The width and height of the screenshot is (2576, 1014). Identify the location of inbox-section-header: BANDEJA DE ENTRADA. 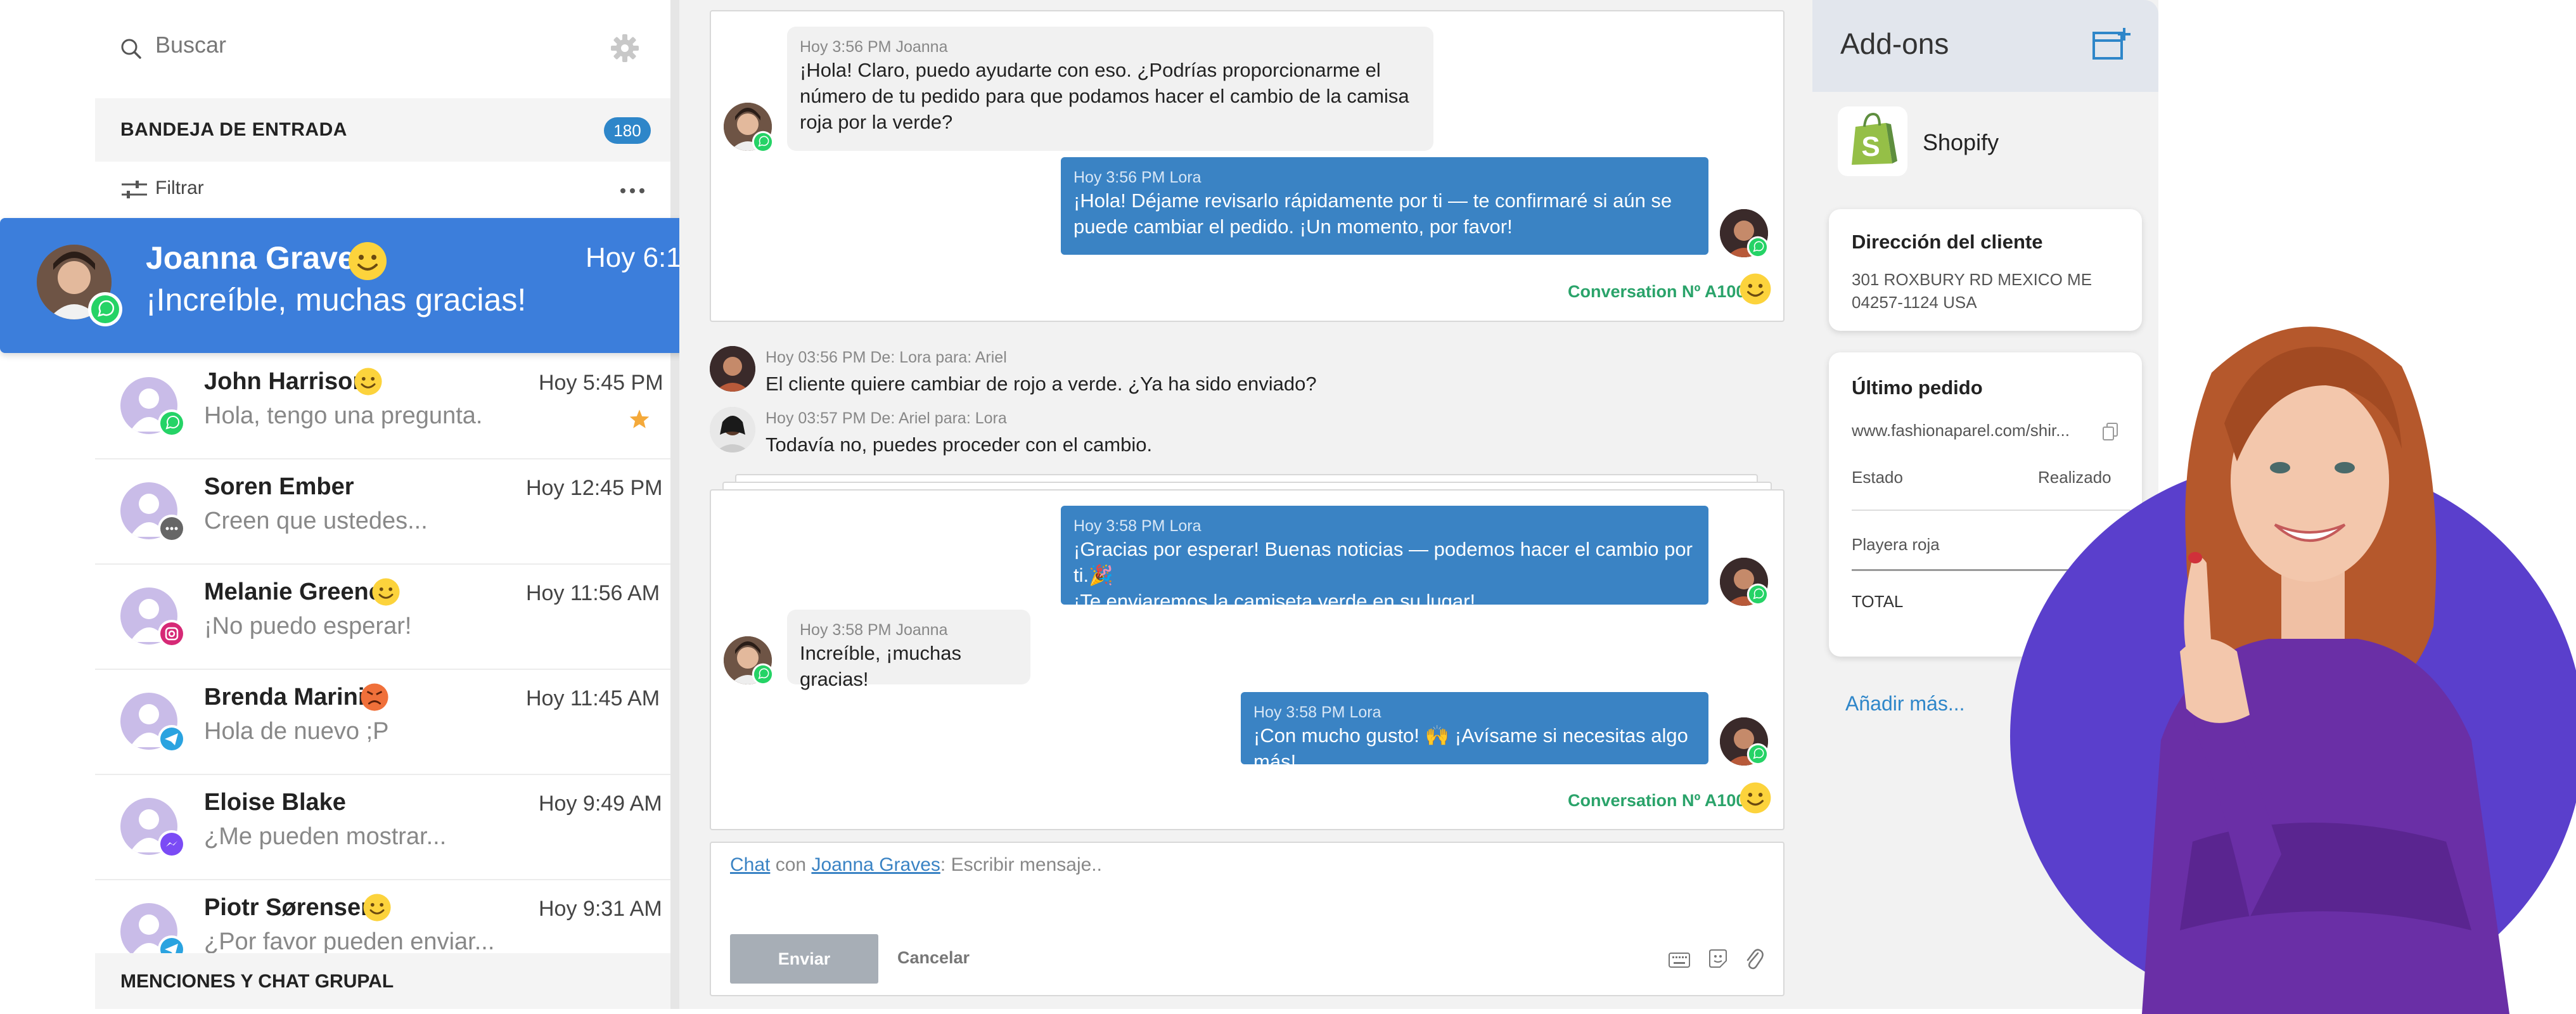
(382, 130).